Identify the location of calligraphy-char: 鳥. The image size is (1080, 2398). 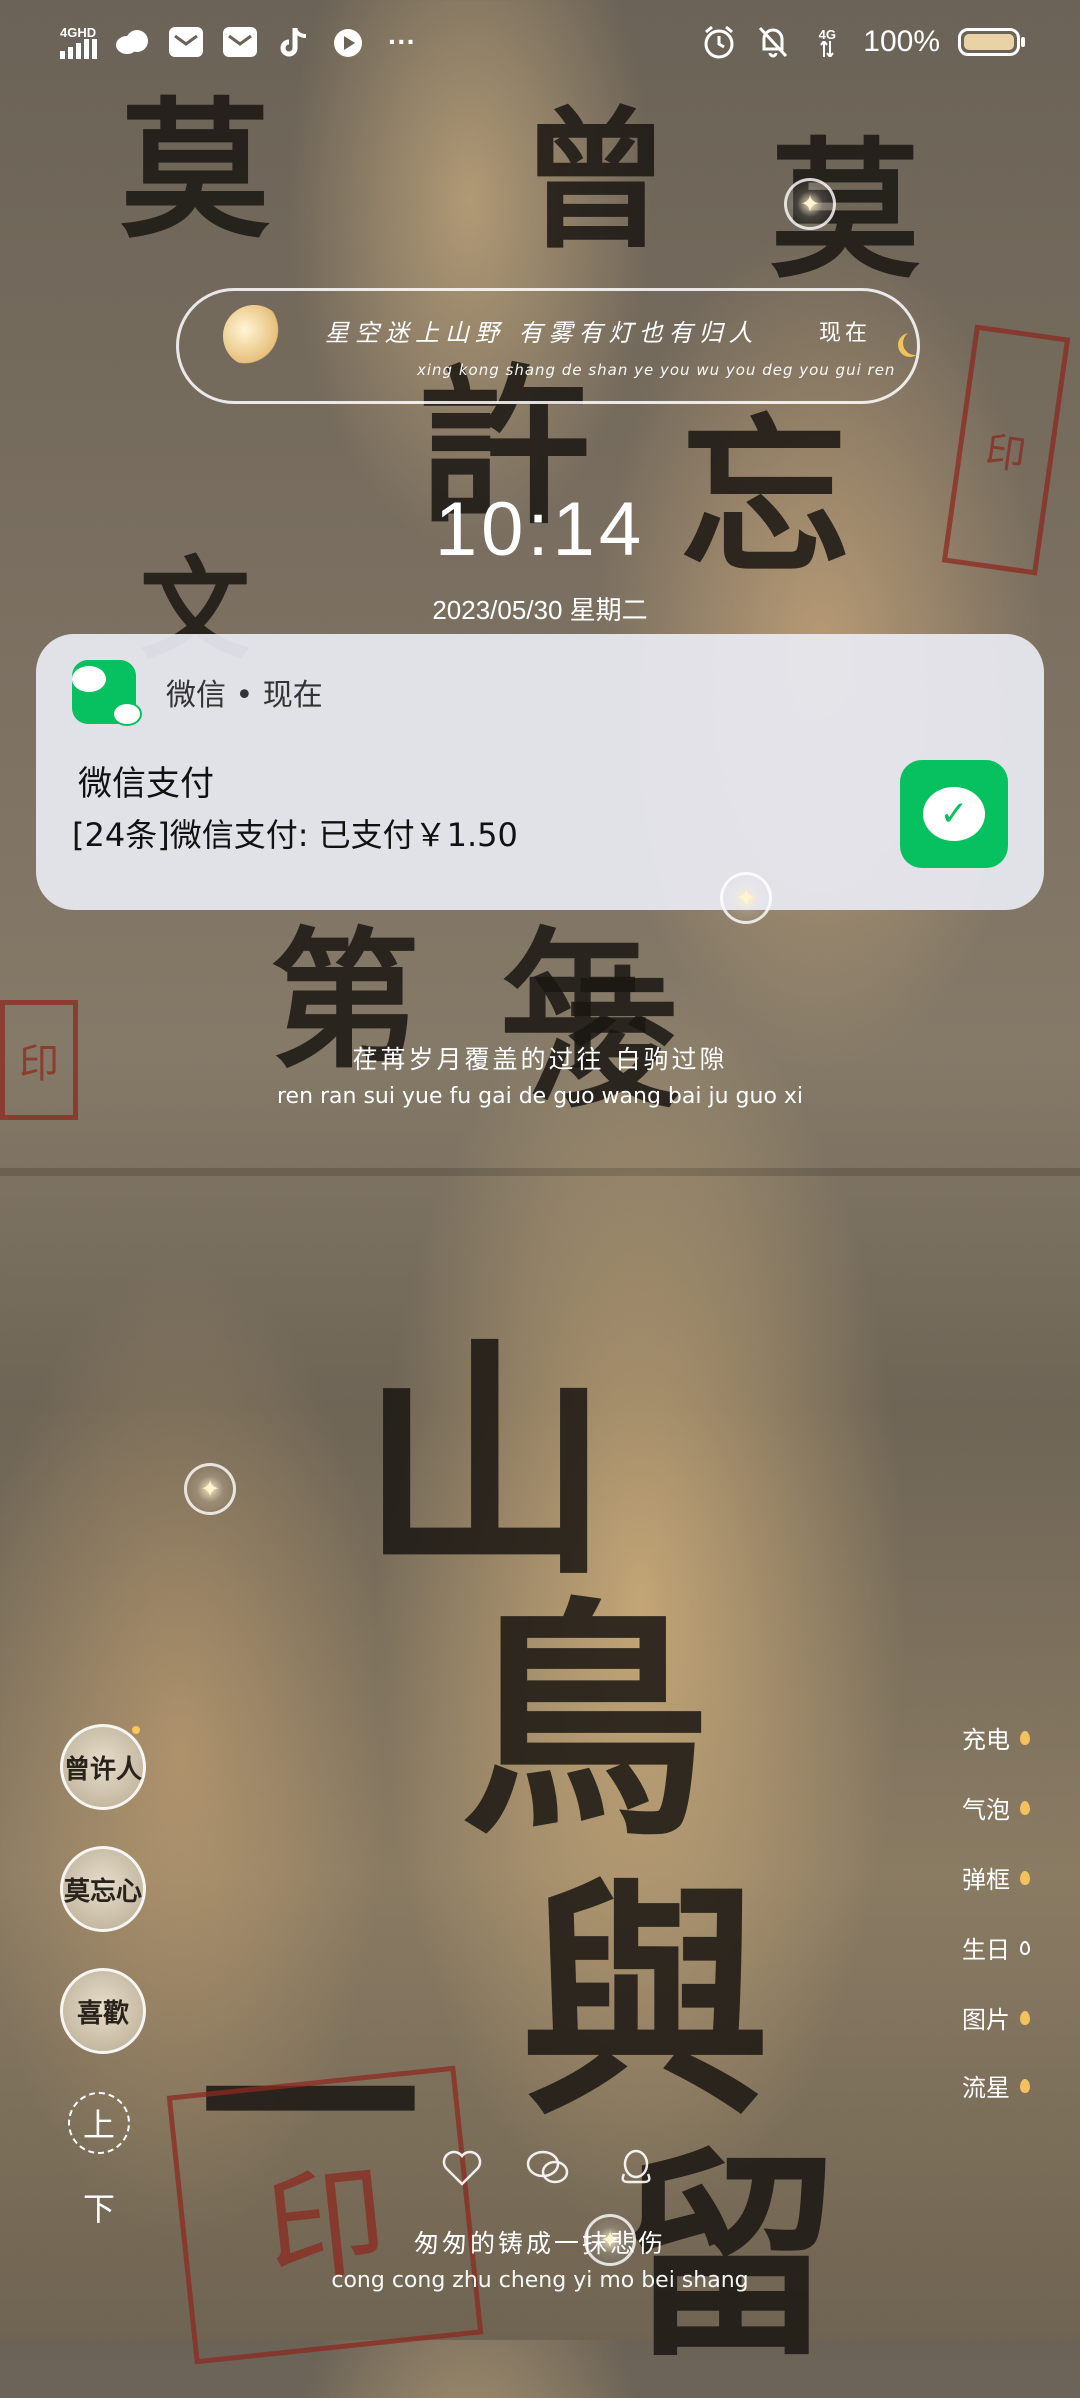
(585, 1722).